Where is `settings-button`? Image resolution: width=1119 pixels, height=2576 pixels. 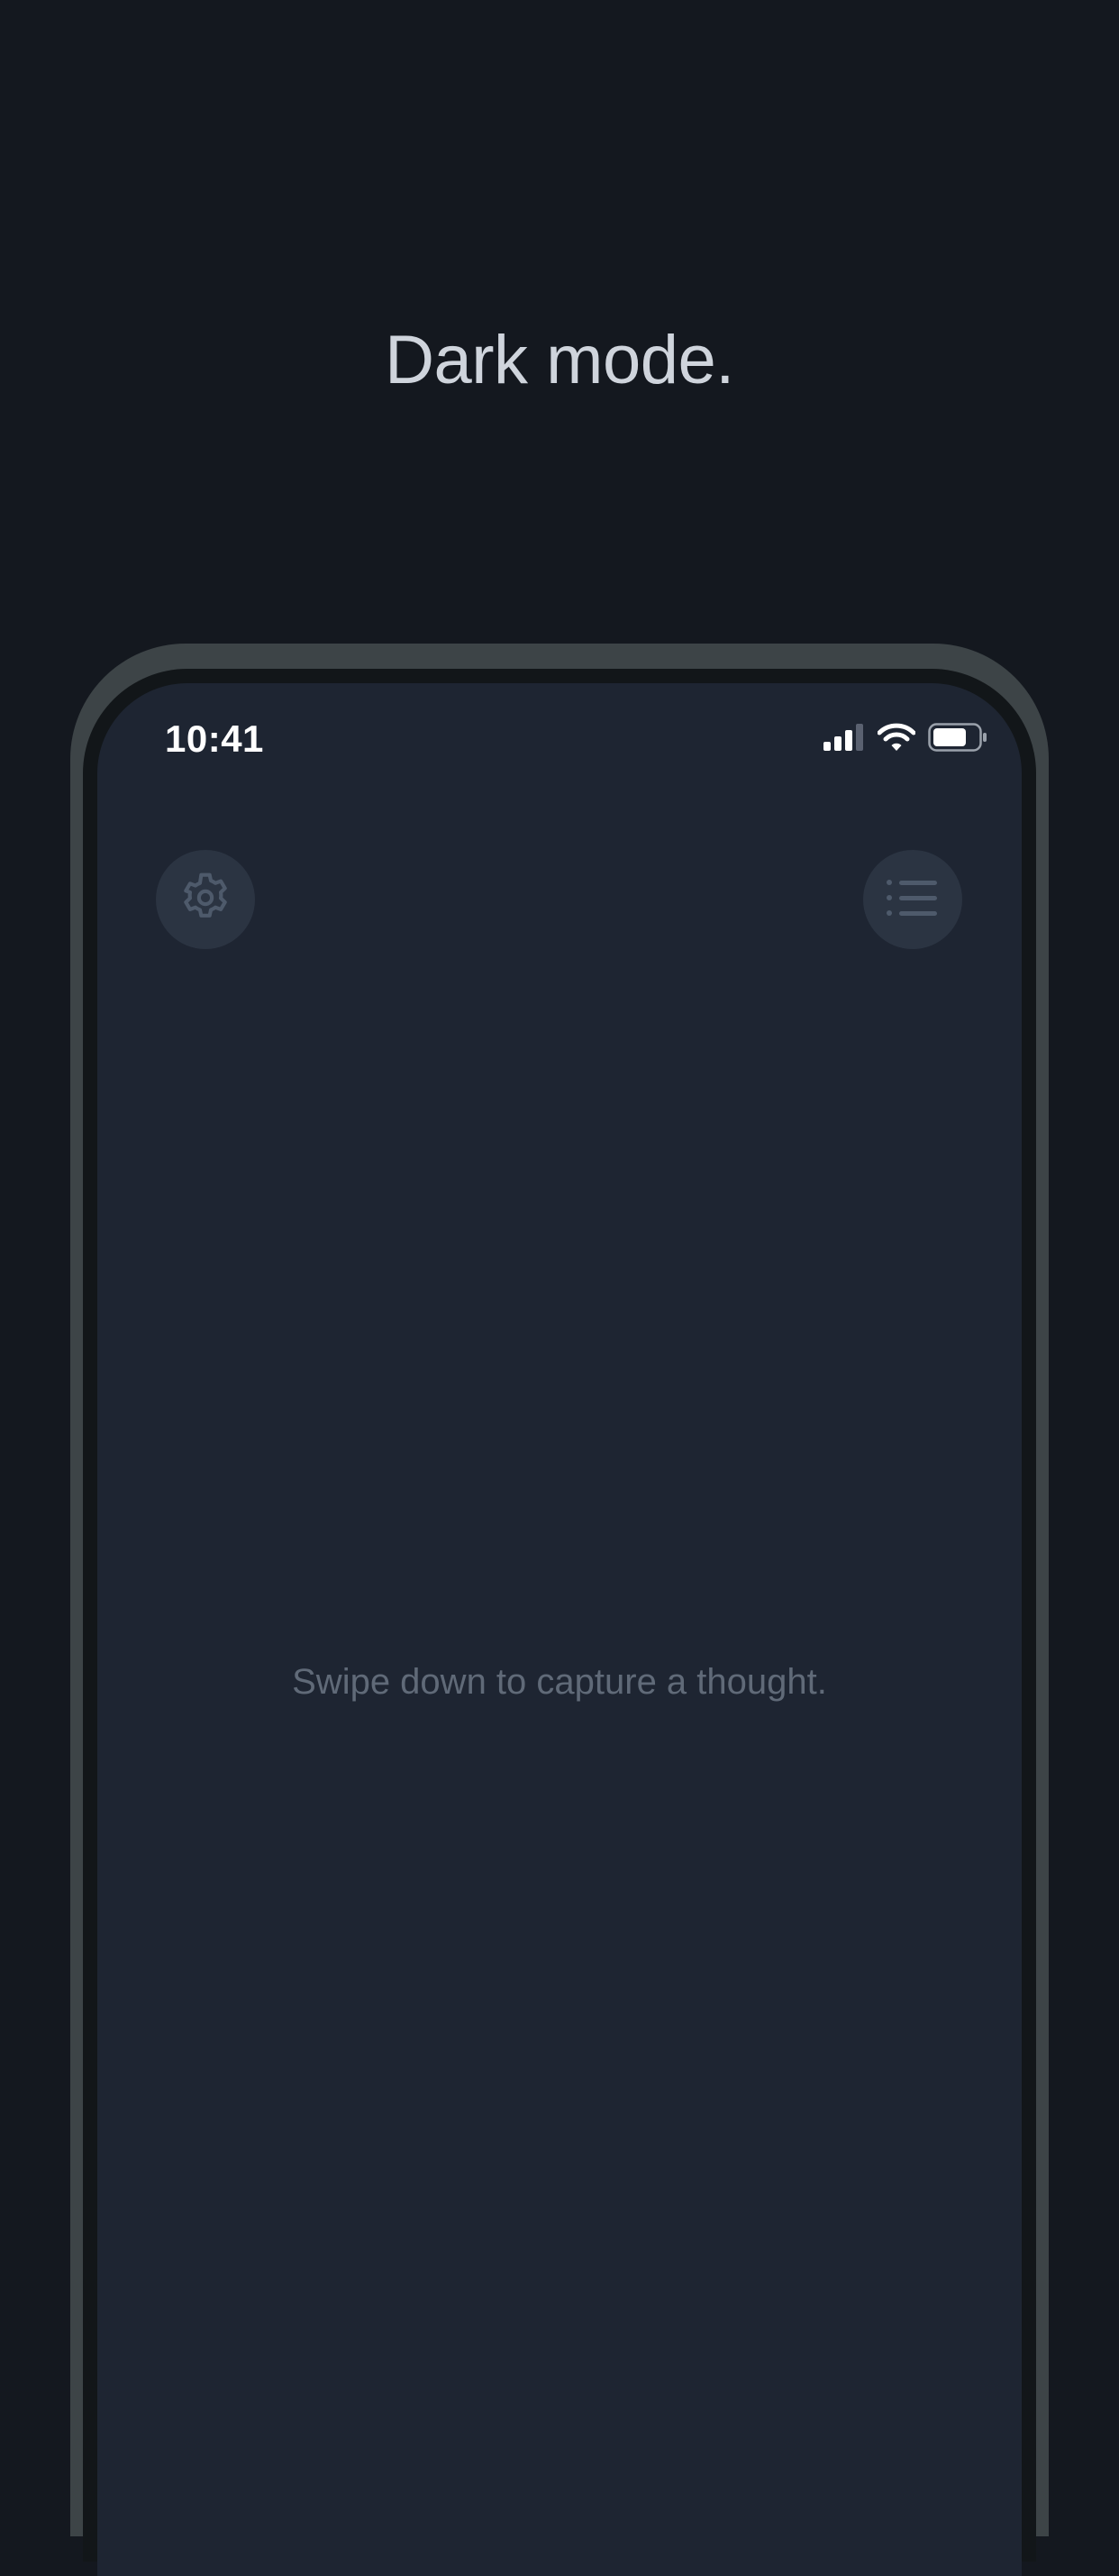
settings-button is located at coordinates (205, 899).